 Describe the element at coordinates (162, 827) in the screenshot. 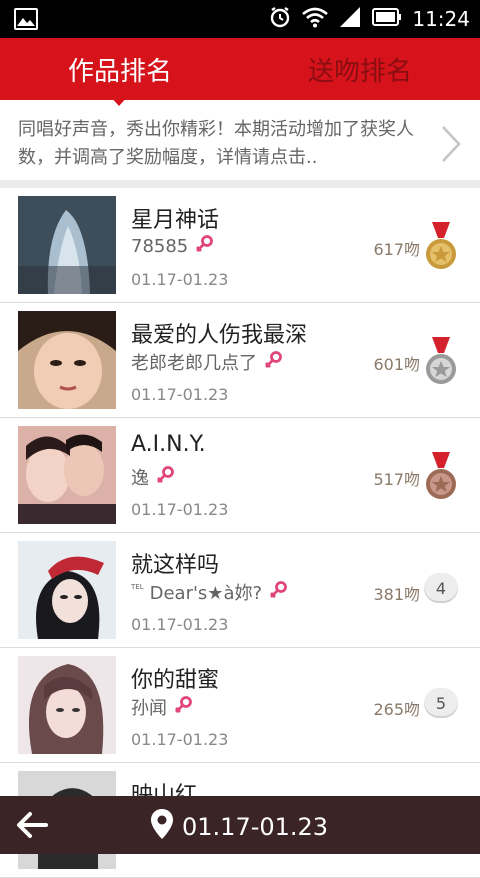

I see `location-pin-icon` at that location.